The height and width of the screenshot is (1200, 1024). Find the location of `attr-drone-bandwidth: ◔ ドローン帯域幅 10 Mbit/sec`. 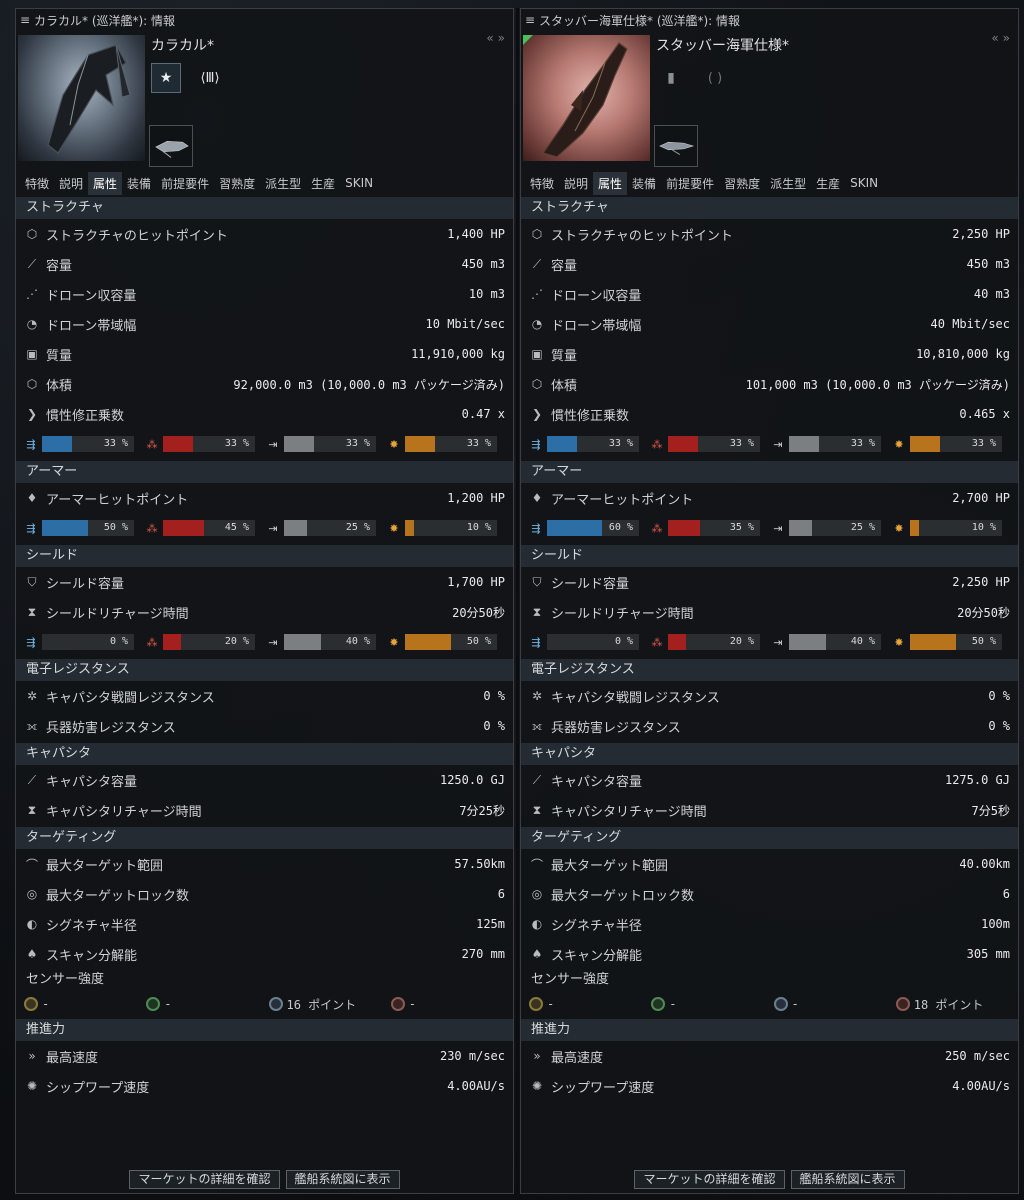

attr-drone-bandwidth: ◔ ドローン帯域幅 10 Mbit/sec is located at coordinates (264, 324).